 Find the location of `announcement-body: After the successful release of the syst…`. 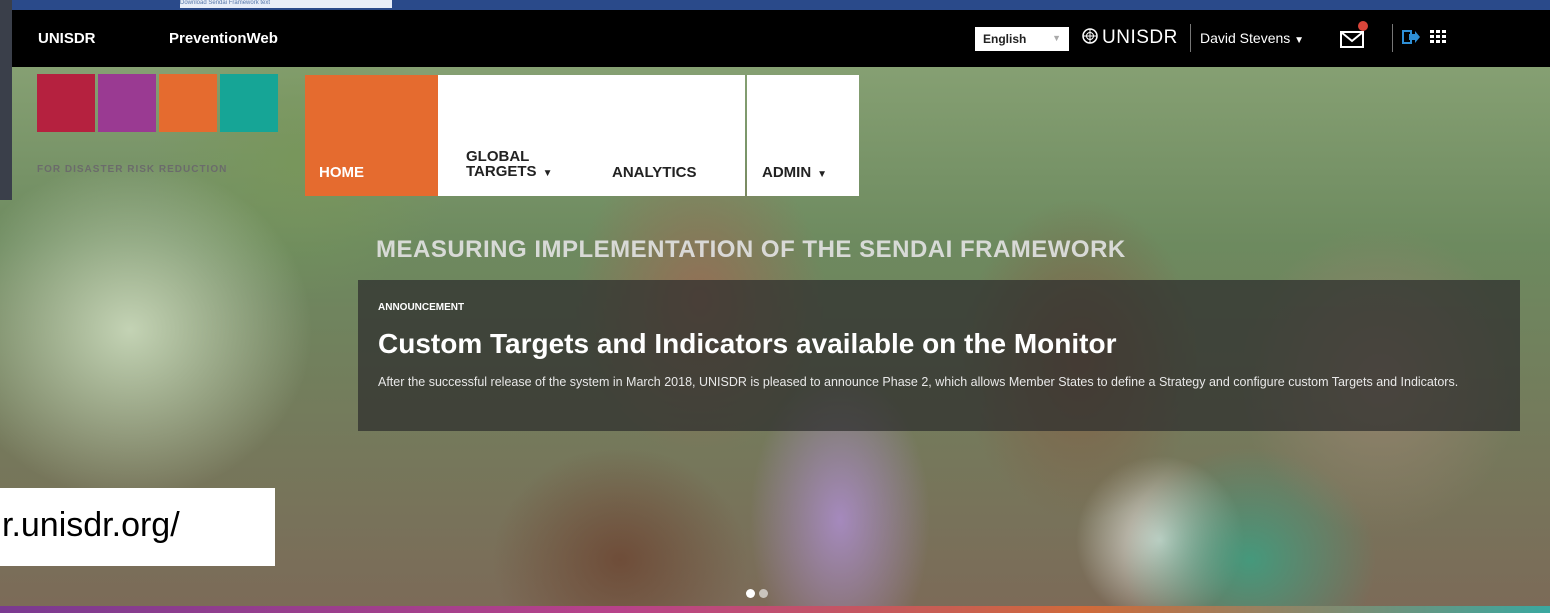

announcement-body: After the successful release of the syst… is located at coordinates (918, 382).